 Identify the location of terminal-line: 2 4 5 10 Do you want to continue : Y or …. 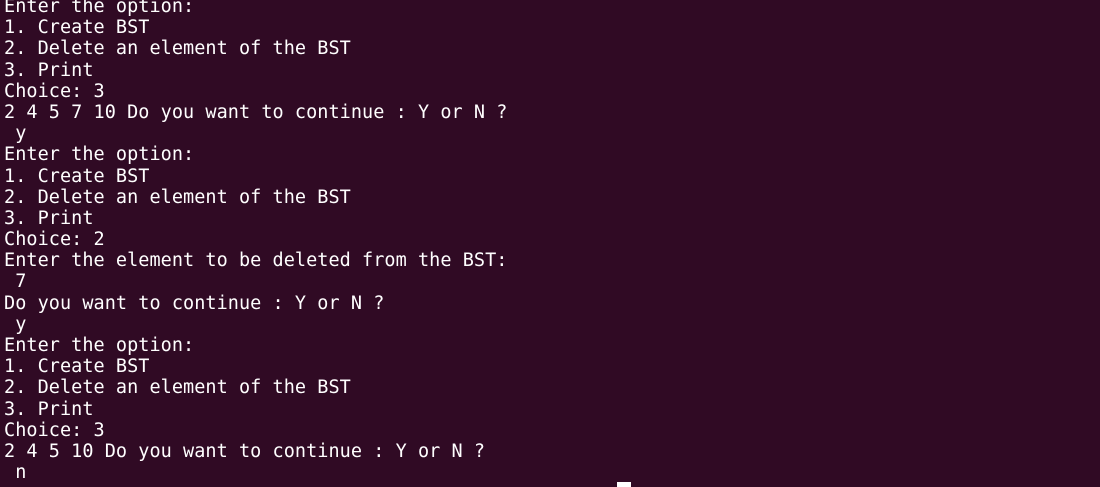
(245, 451).